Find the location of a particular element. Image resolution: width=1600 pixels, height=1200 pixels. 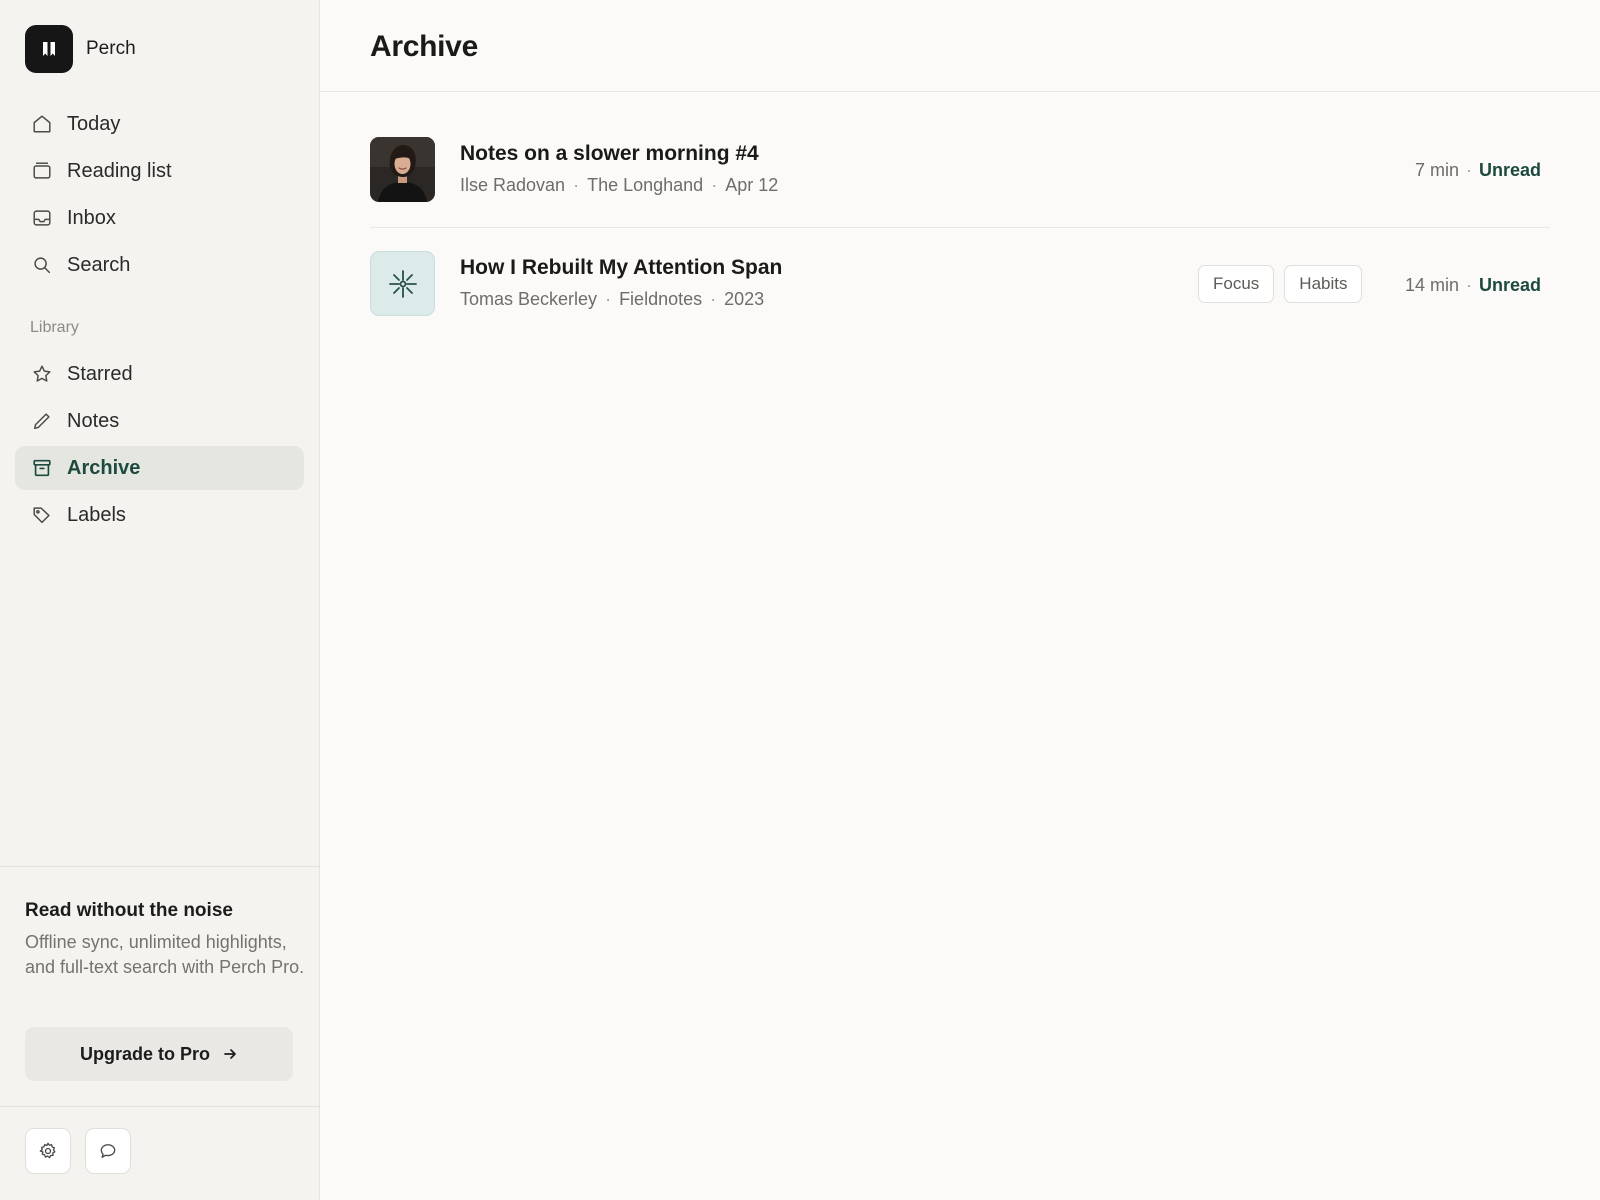

home-icon is located at coordinates (42, 124).